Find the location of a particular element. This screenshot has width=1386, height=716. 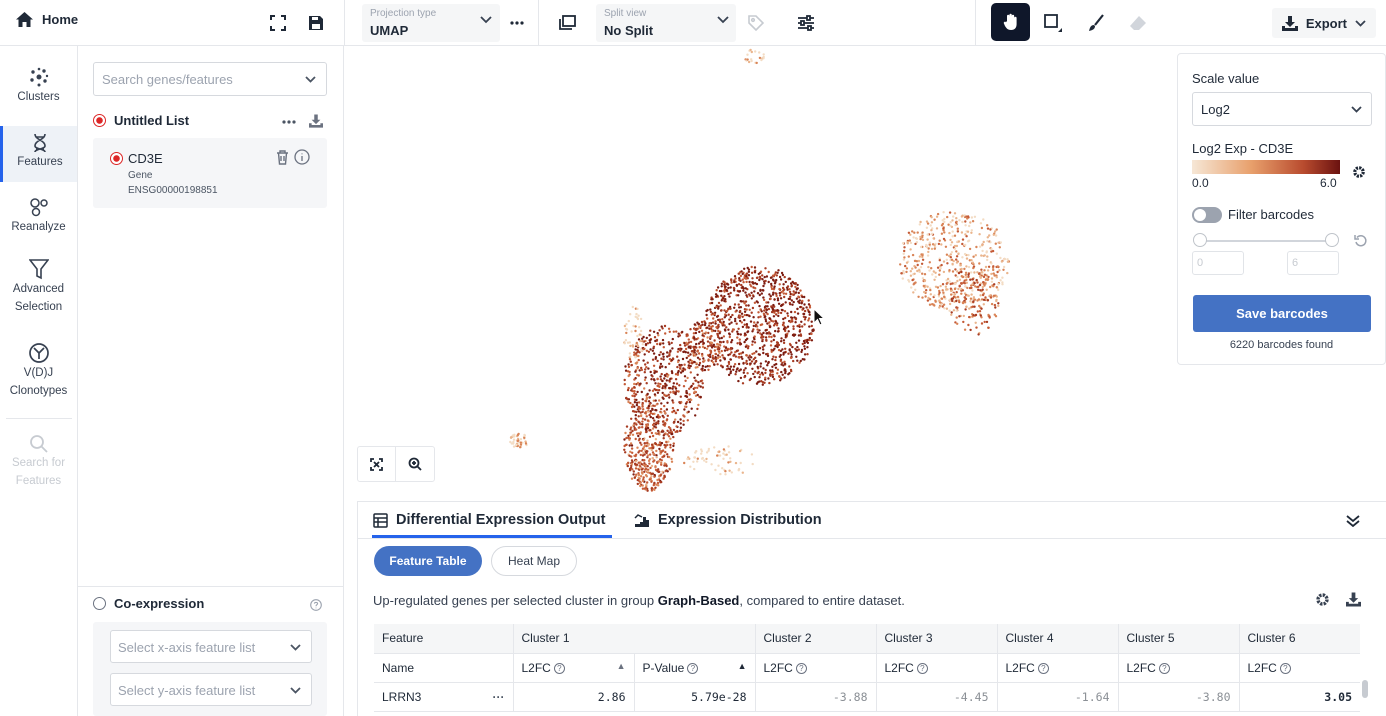

box-select-icon is located at coordinates (1053, 23).